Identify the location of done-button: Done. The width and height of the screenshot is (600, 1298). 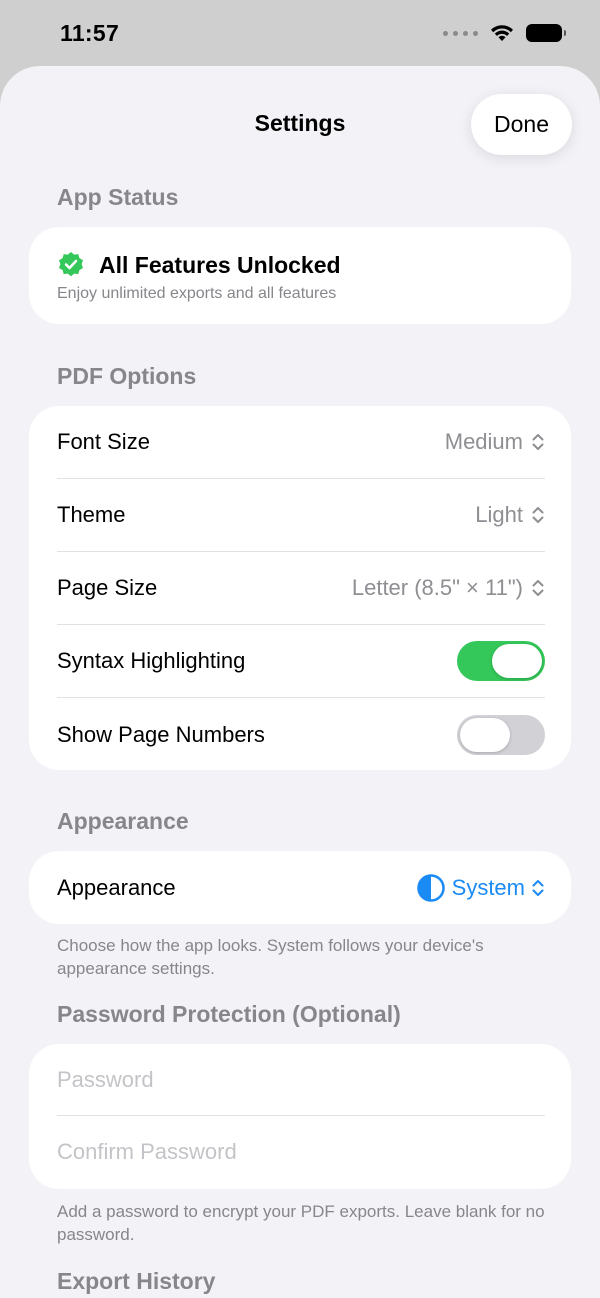
(521, 124).